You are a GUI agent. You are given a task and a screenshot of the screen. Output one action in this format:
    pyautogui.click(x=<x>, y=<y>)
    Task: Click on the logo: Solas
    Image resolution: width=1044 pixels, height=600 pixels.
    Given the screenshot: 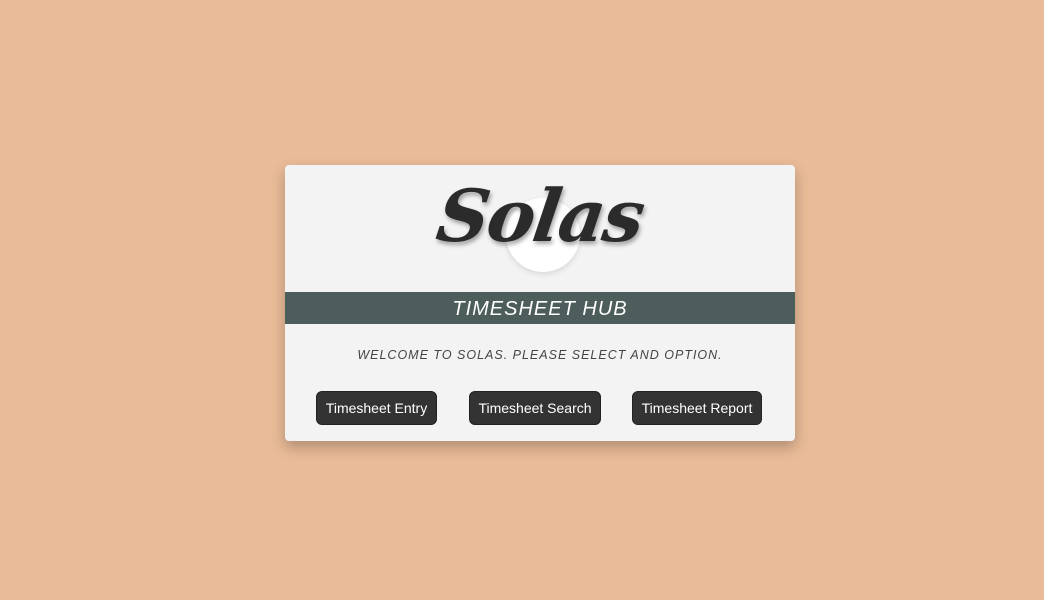 What is the action you would take?
    pyautogui.click(x=540, y=228)
    